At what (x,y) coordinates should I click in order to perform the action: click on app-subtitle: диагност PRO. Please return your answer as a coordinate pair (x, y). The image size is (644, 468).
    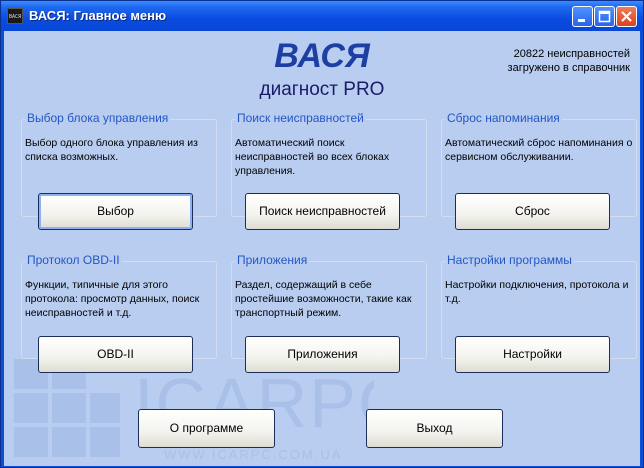
    Looking at the image, I should click on (322, 89).